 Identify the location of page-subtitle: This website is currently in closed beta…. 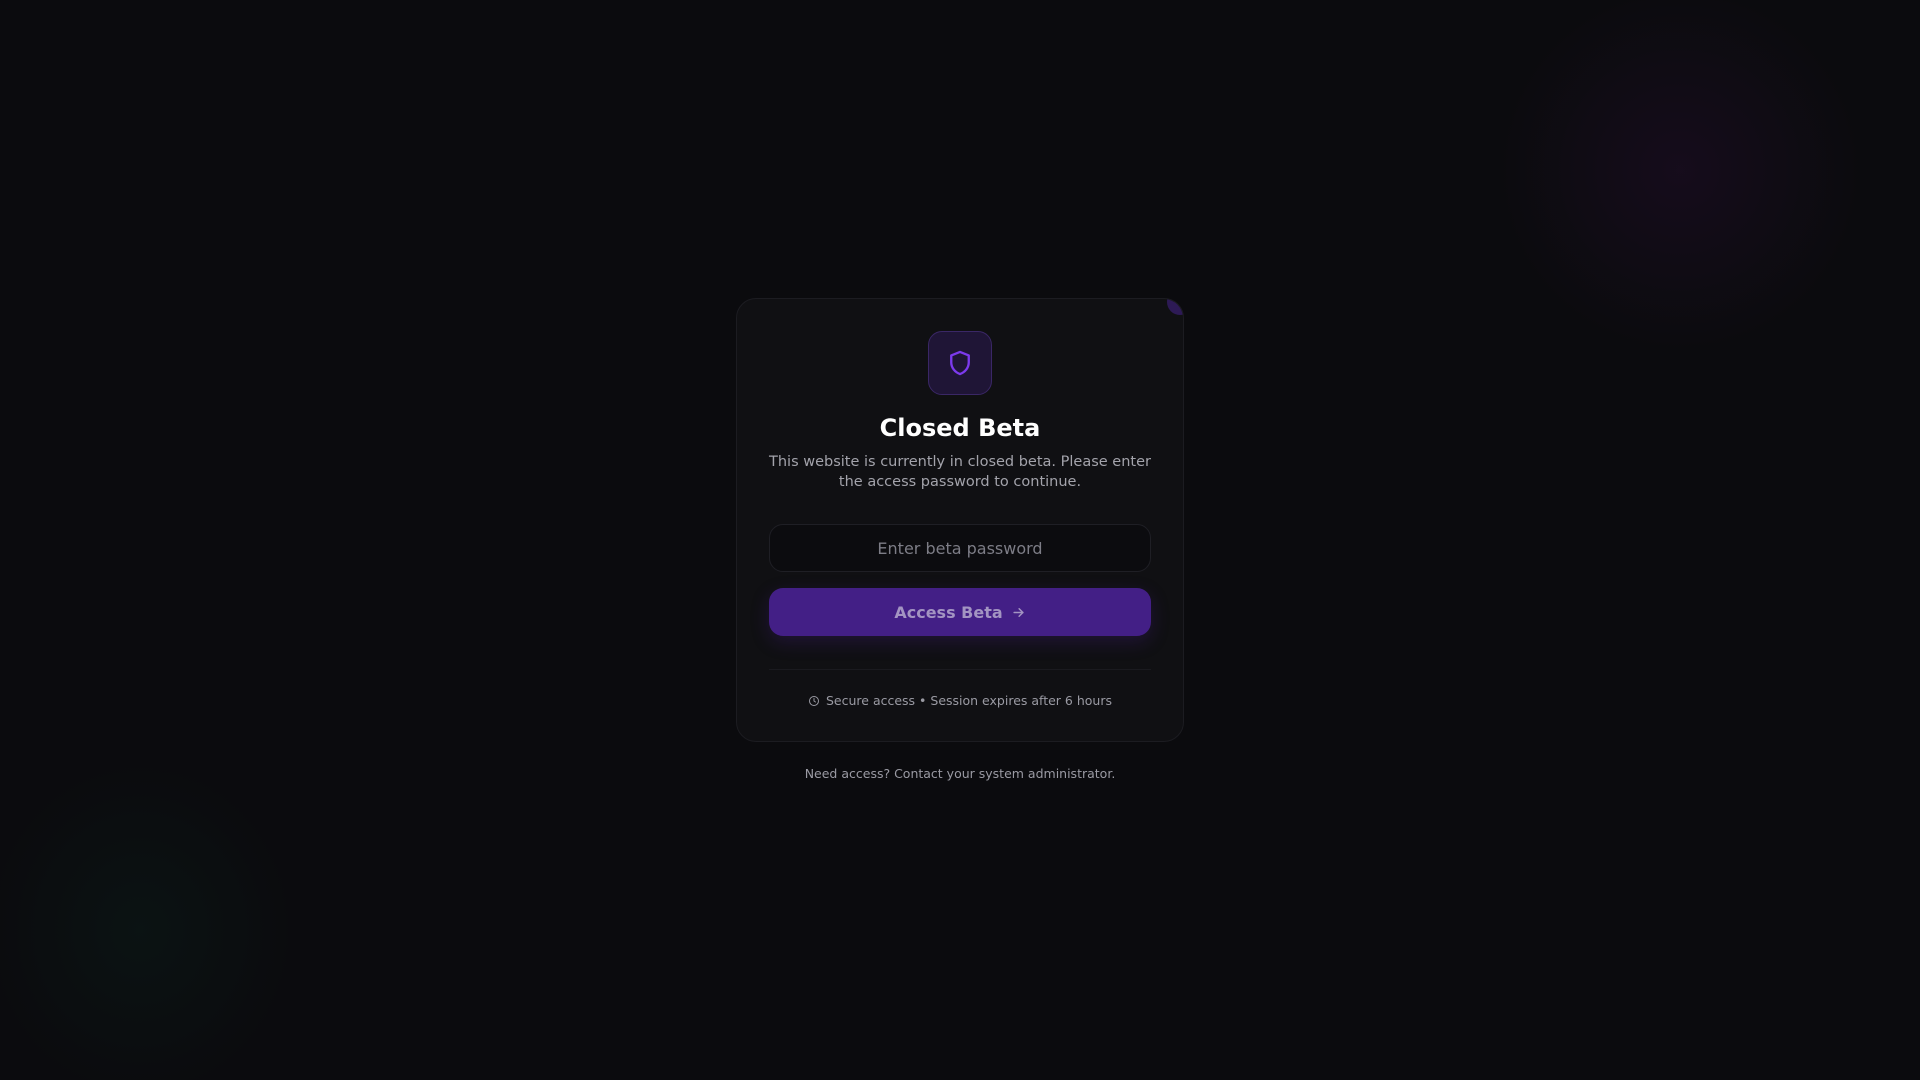
(960, 472).